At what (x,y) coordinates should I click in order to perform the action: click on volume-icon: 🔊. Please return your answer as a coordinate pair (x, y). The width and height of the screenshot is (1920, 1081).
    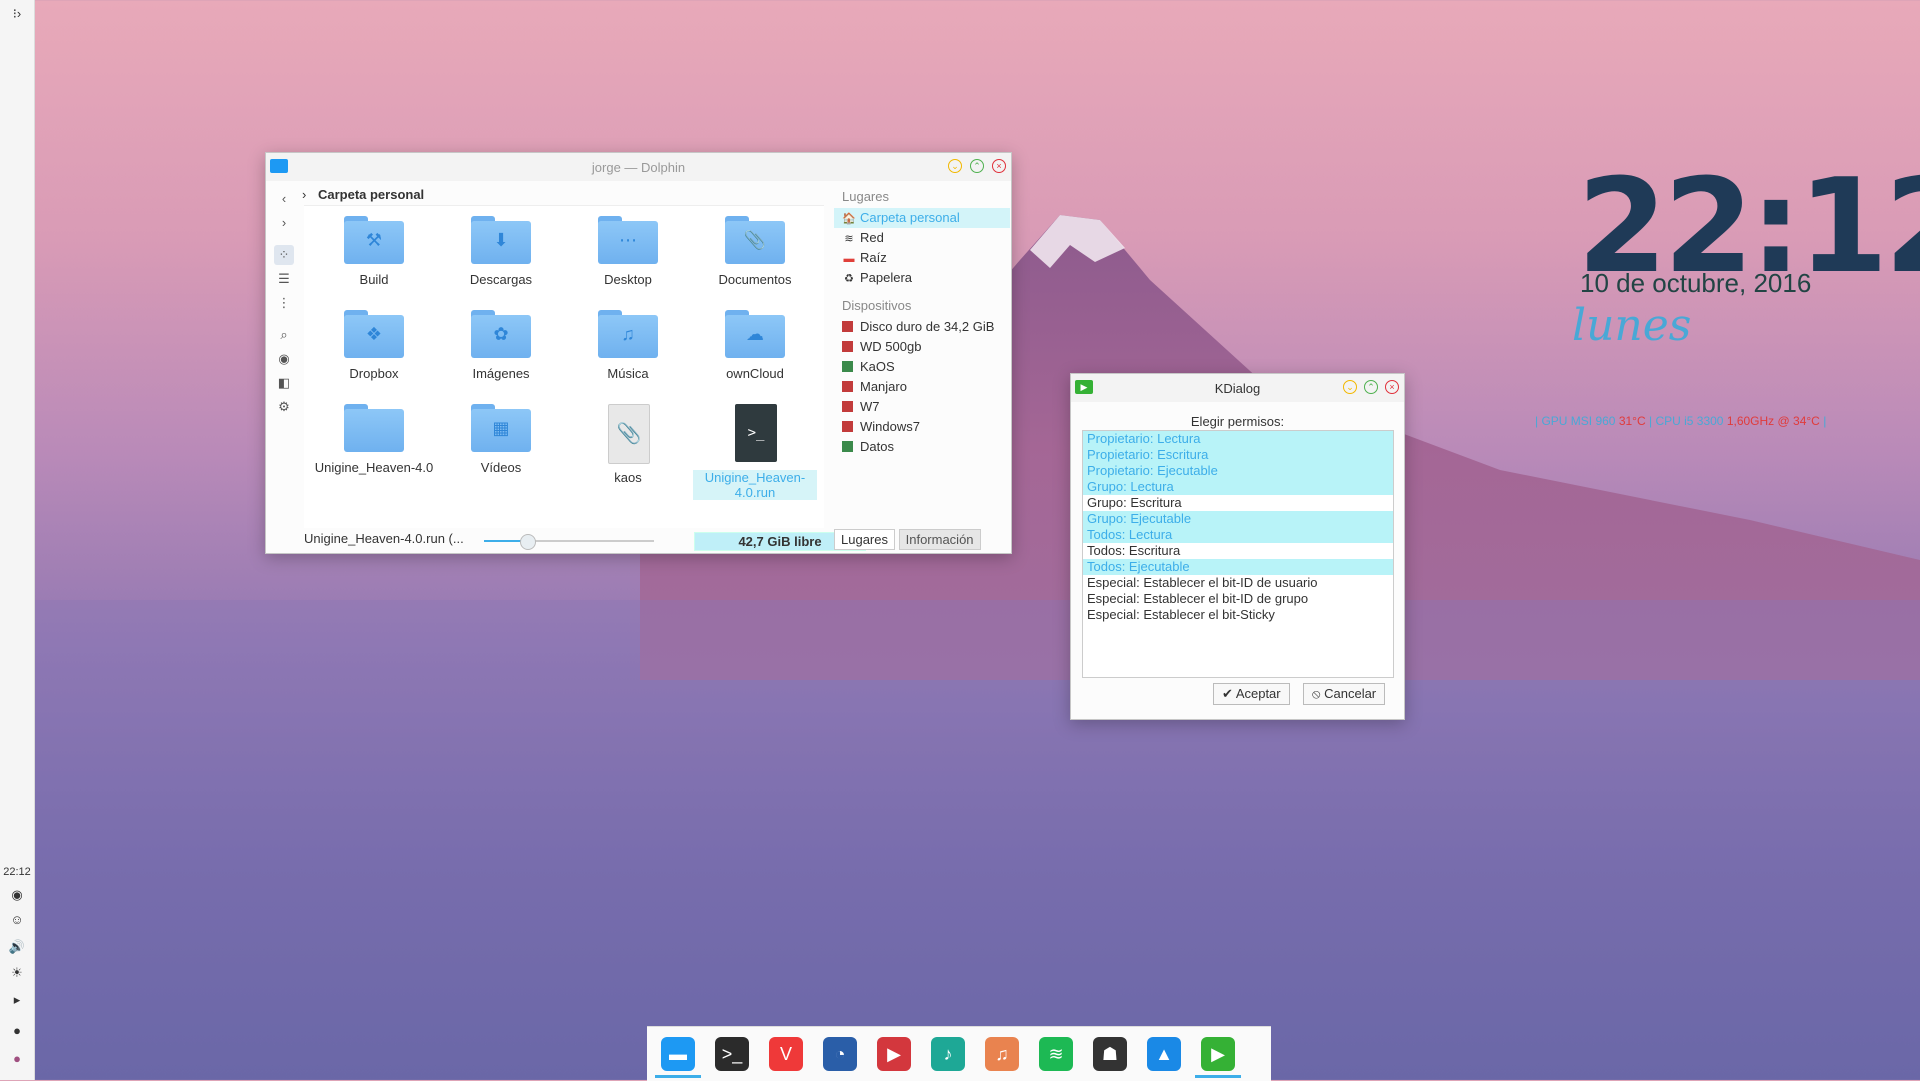
    Looking at the image, I should click on (17, 947).